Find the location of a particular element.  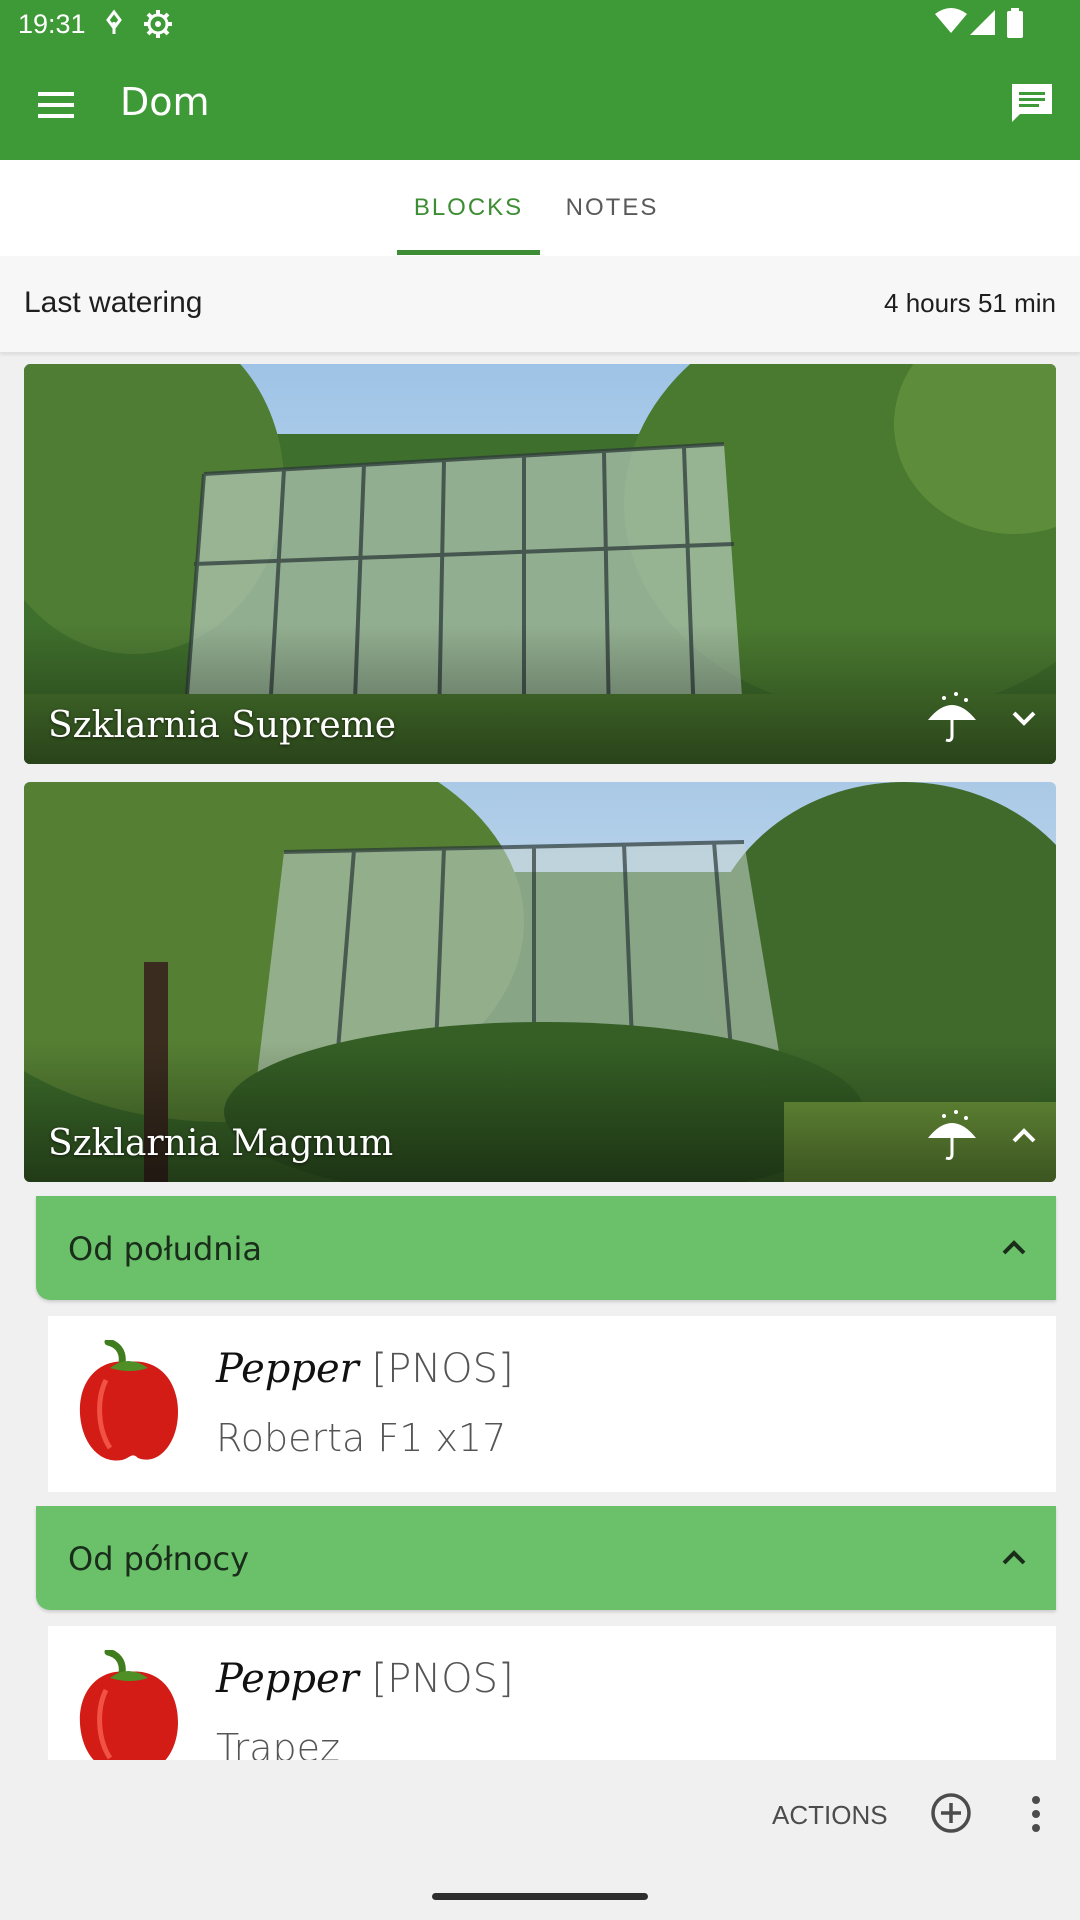

status-time: 19:31 is located at coordinates (52, 24).